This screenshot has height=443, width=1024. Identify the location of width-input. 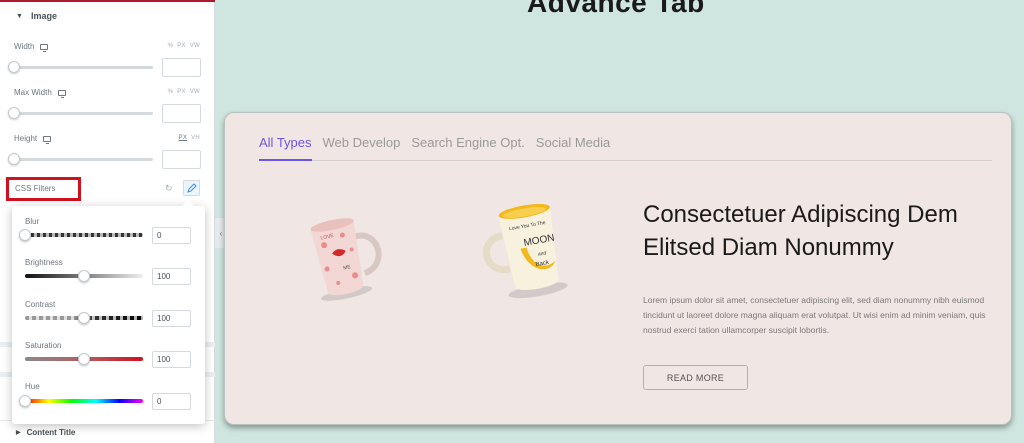
(181, 67).